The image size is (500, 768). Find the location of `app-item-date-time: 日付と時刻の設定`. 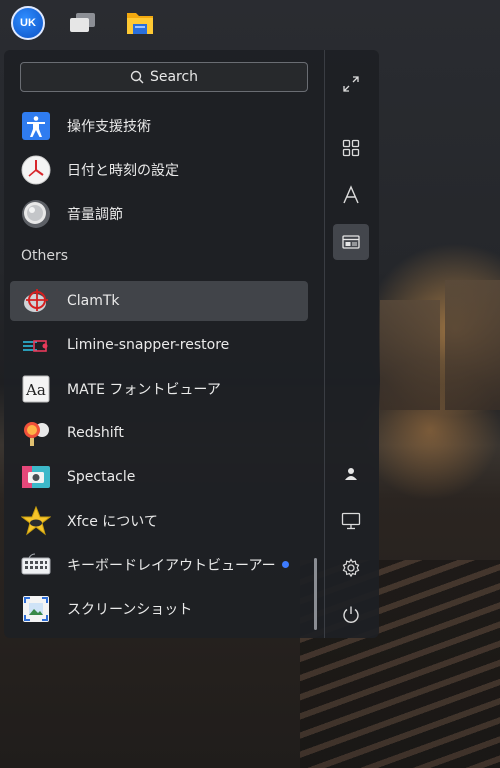

app-item-date-time: 日付と時刻の設定 is located at coordinates (159, 170).